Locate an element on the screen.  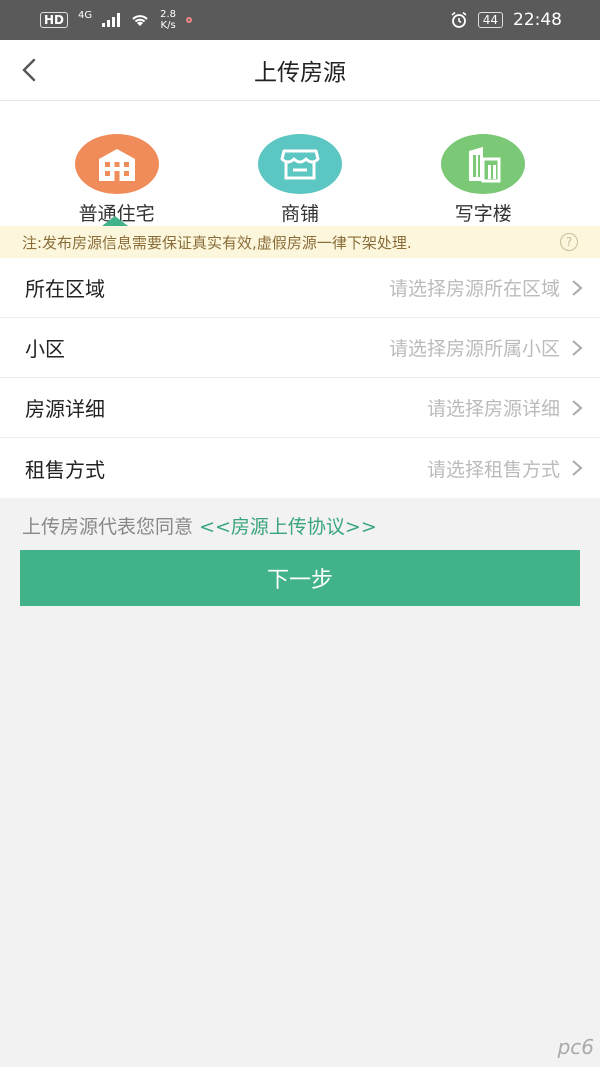
form-row-rent-sale: 租售方式 请选择租售方式 is located at coordinates (300, 468).